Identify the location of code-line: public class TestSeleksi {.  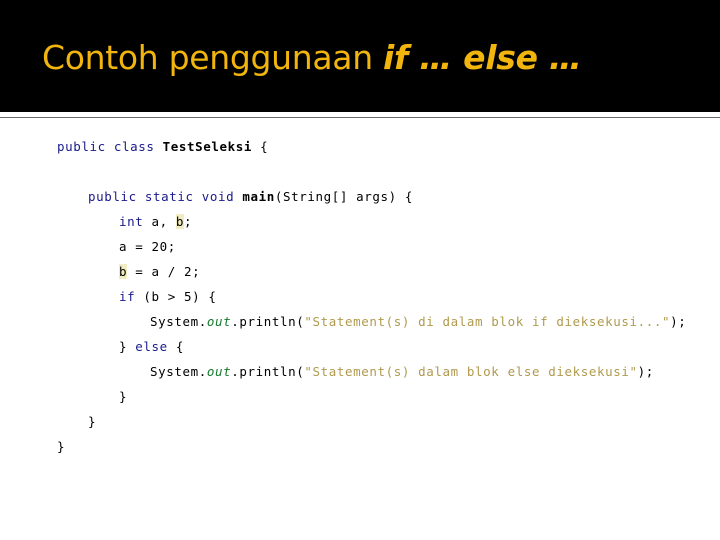
(360, 146).